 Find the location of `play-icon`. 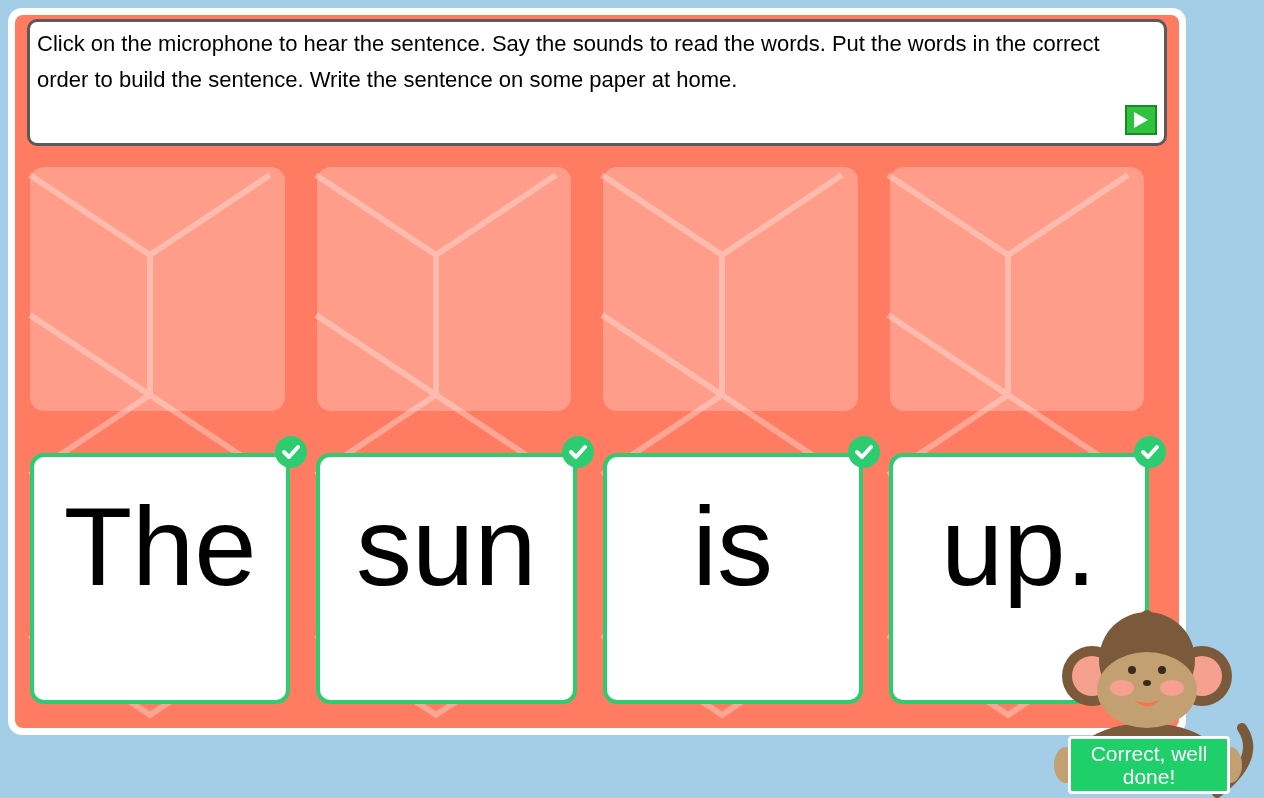

play-icon is located at coordinates (1141, 120).